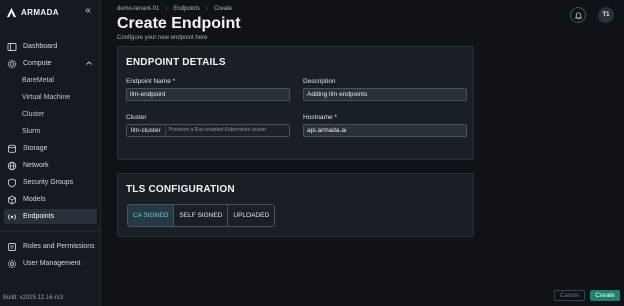  I want to click on sidebar-item-baremetal: BareMetal, so click(50, 80).